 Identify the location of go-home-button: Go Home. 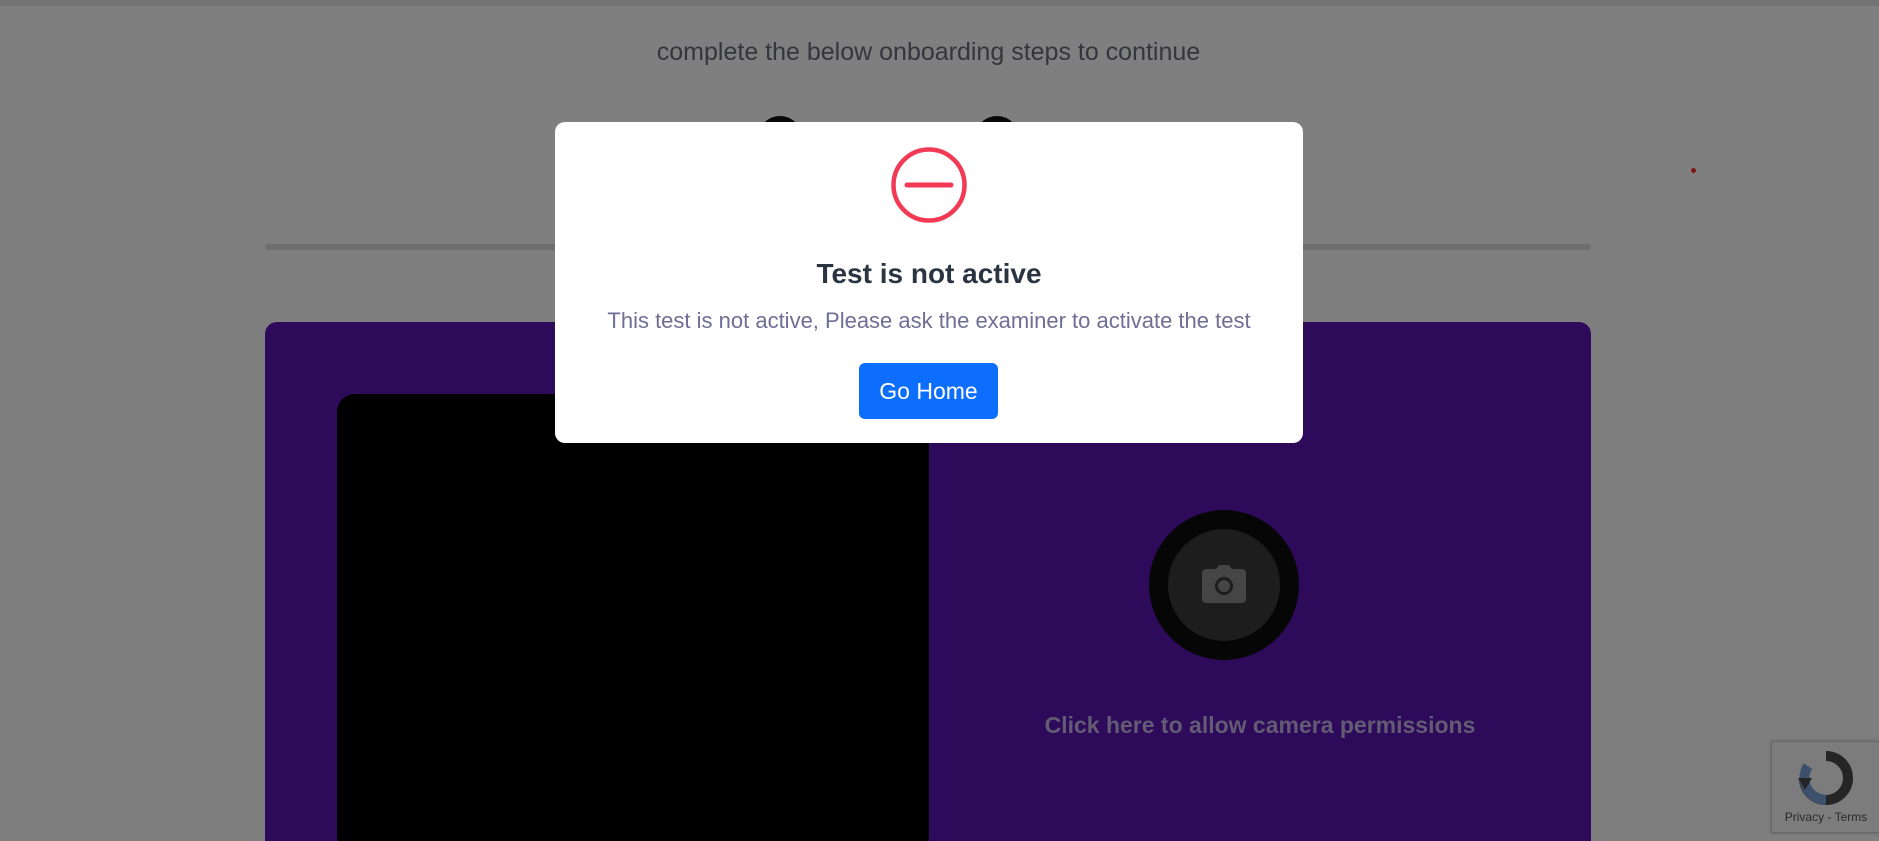
(928, 391).